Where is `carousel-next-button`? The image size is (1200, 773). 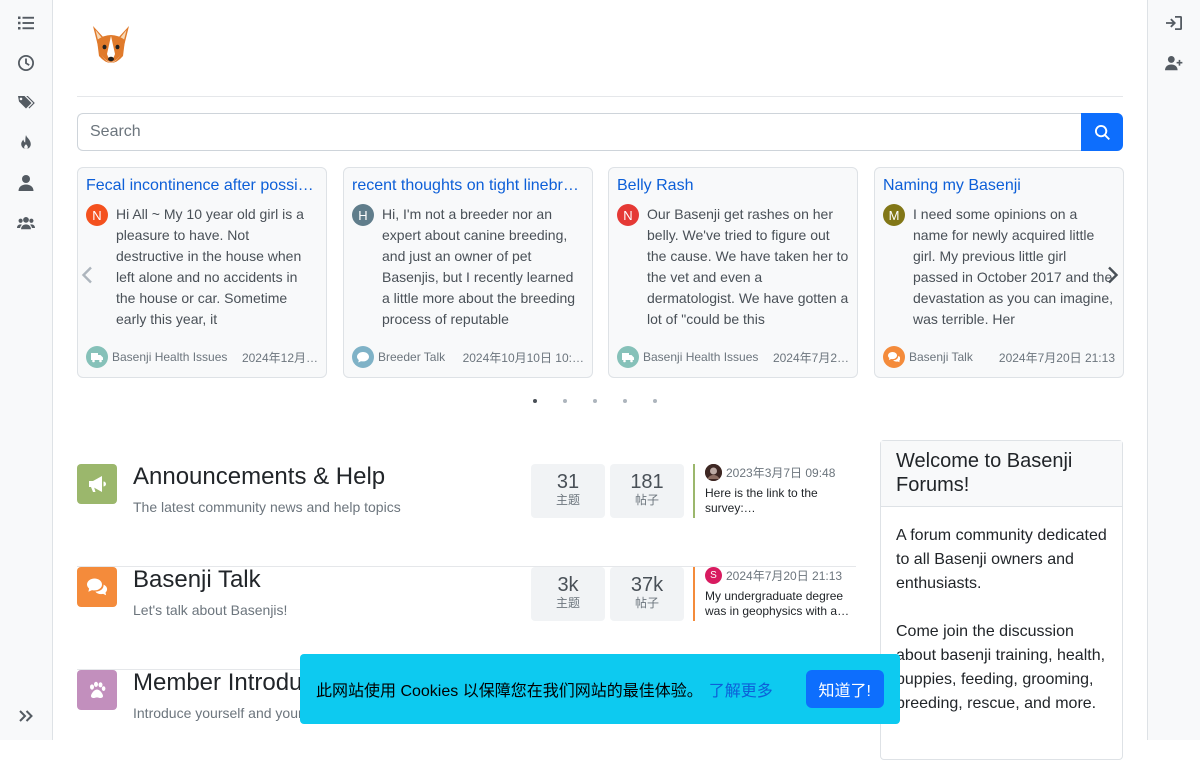
carousel-next-button is located at coordinates (1113, 275).